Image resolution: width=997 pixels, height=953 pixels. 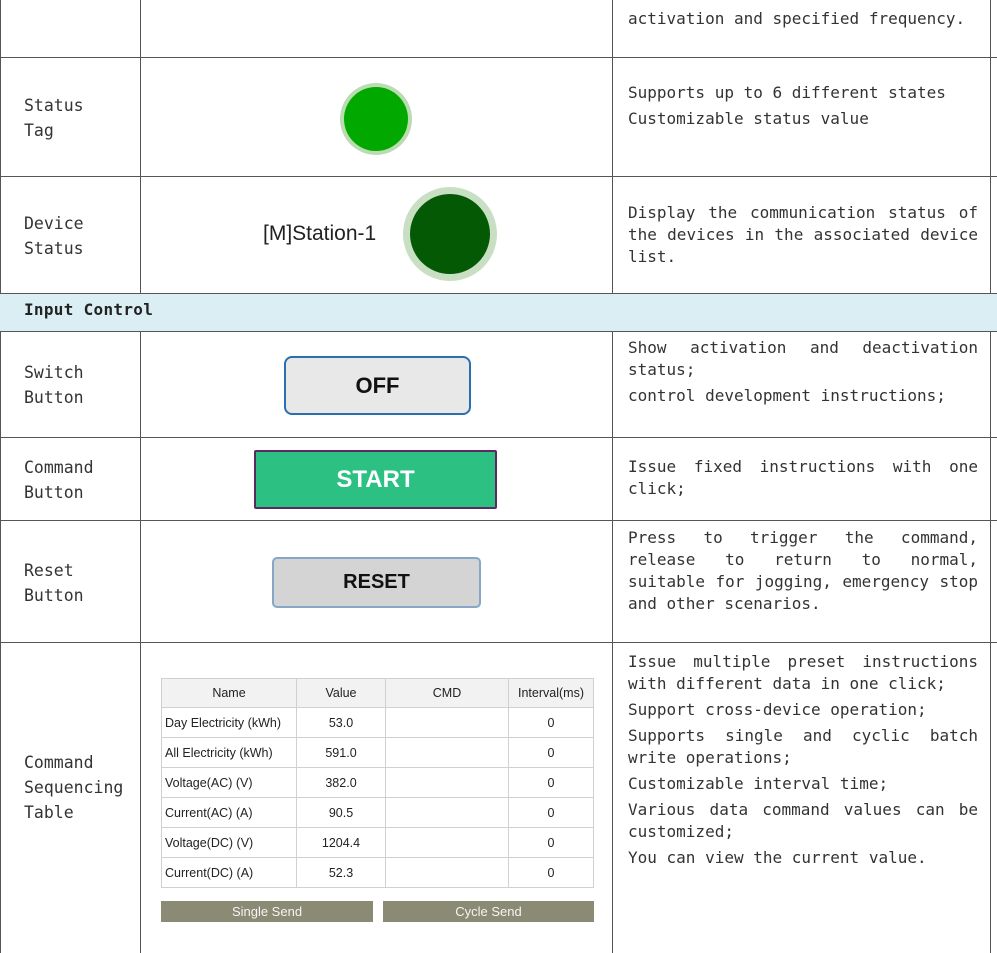 What do you see at coordinates (341, 842) in the screenshot?
I see `cell-value: 1204.4` at bounding box center [341, 842].